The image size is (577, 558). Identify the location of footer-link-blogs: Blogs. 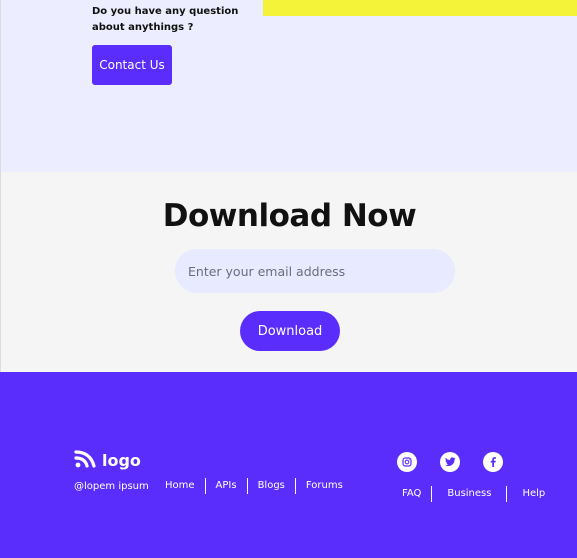
(271, 486).